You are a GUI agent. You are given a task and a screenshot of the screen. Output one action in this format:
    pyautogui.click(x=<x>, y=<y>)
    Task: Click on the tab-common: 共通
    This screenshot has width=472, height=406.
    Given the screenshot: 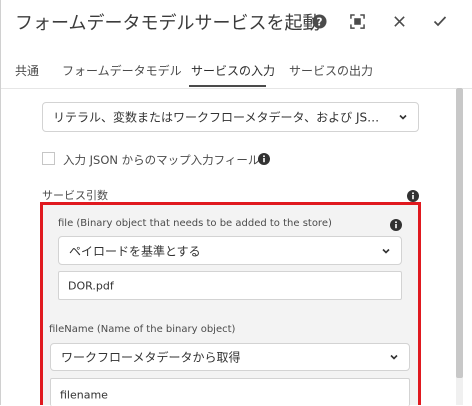 What is the action you would take?
    pyautogui.click(x=27, y=70)
    